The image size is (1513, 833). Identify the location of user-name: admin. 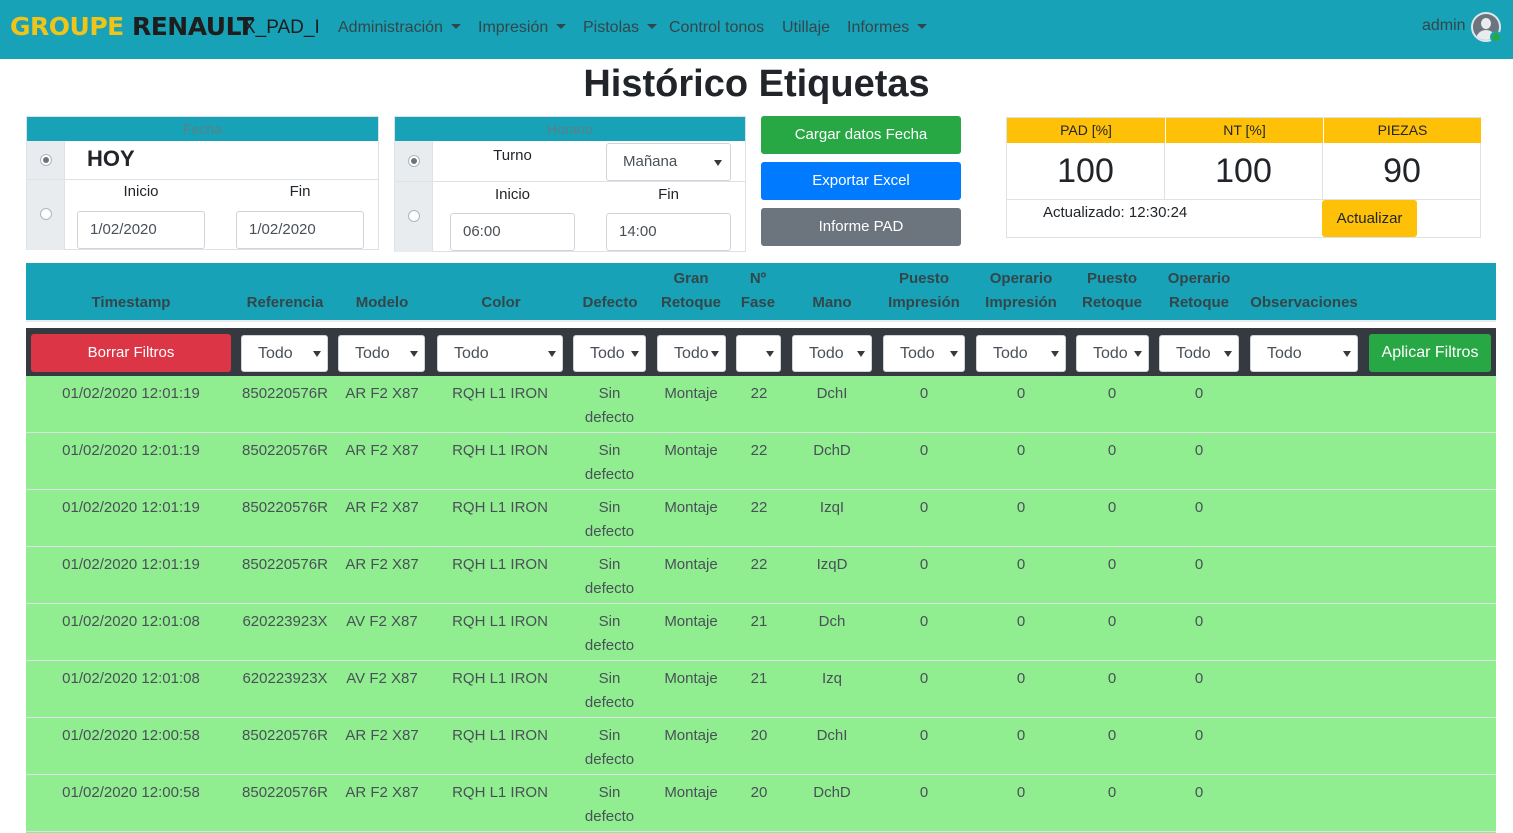
(1444, 26).